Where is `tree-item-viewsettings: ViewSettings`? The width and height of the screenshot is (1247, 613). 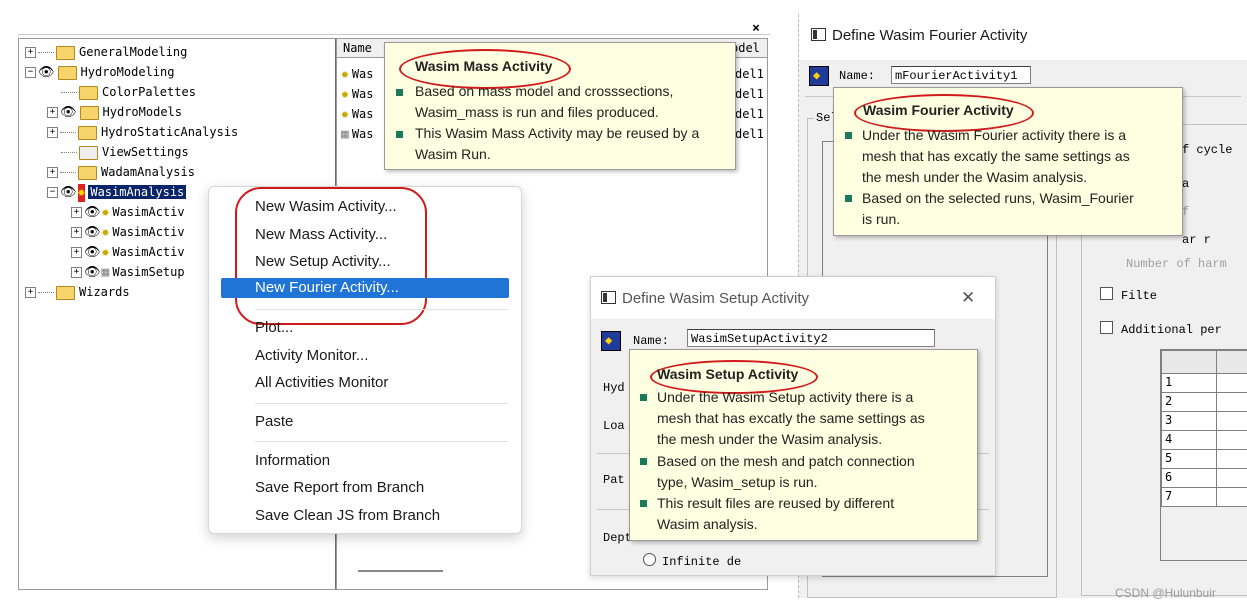
tree-item-viewsettings: ViewSettings is located at coordinates (125, 152).